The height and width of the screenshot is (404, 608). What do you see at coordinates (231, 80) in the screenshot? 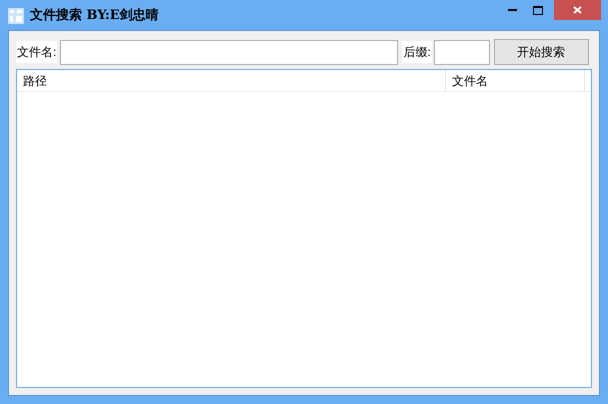
I see `column-header: 路径` at bounding box center [231, 80].